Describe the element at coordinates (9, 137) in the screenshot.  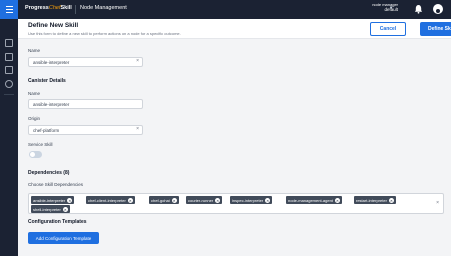
I see `sidebar` at that location.